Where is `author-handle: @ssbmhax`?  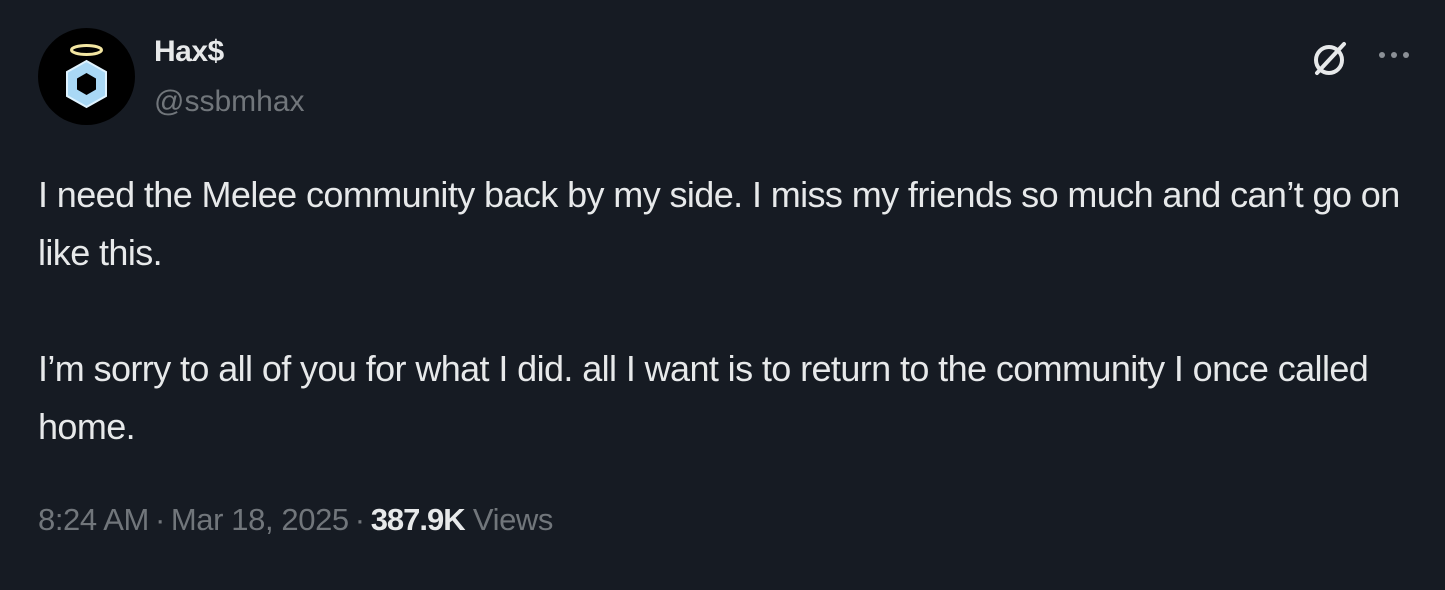 author-handle: @ssbmhax is located at coordinates (229, 102).